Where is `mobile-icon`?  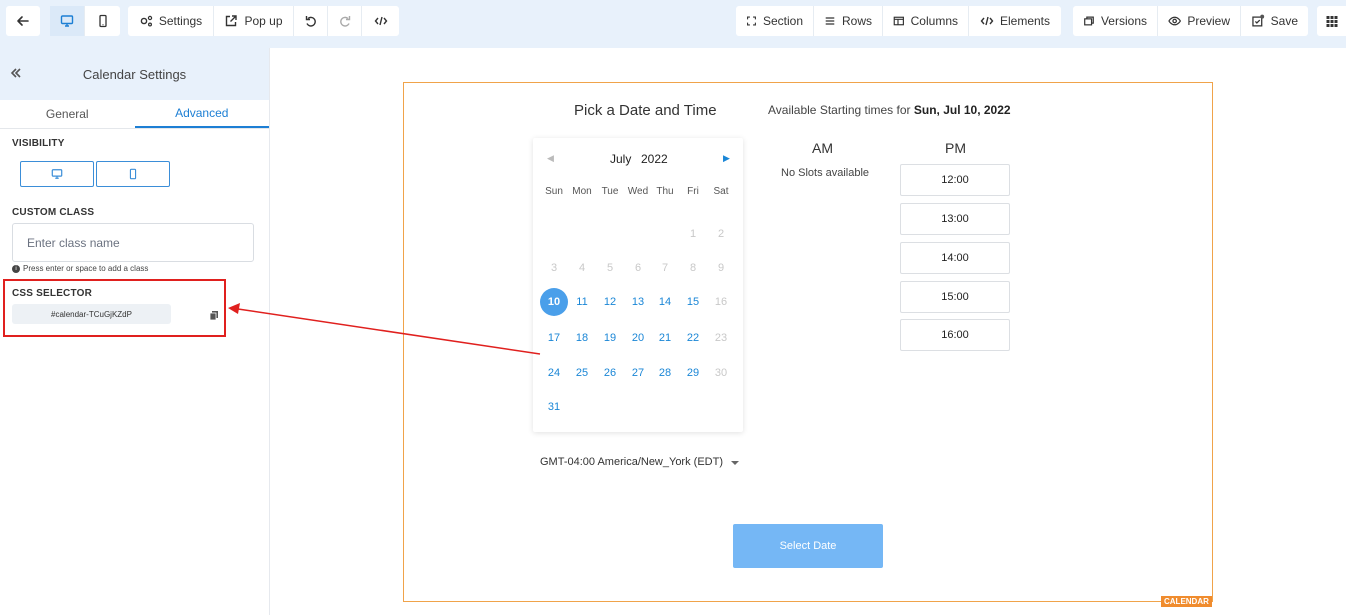
mobile-icon is located at coordinates (133, 174).